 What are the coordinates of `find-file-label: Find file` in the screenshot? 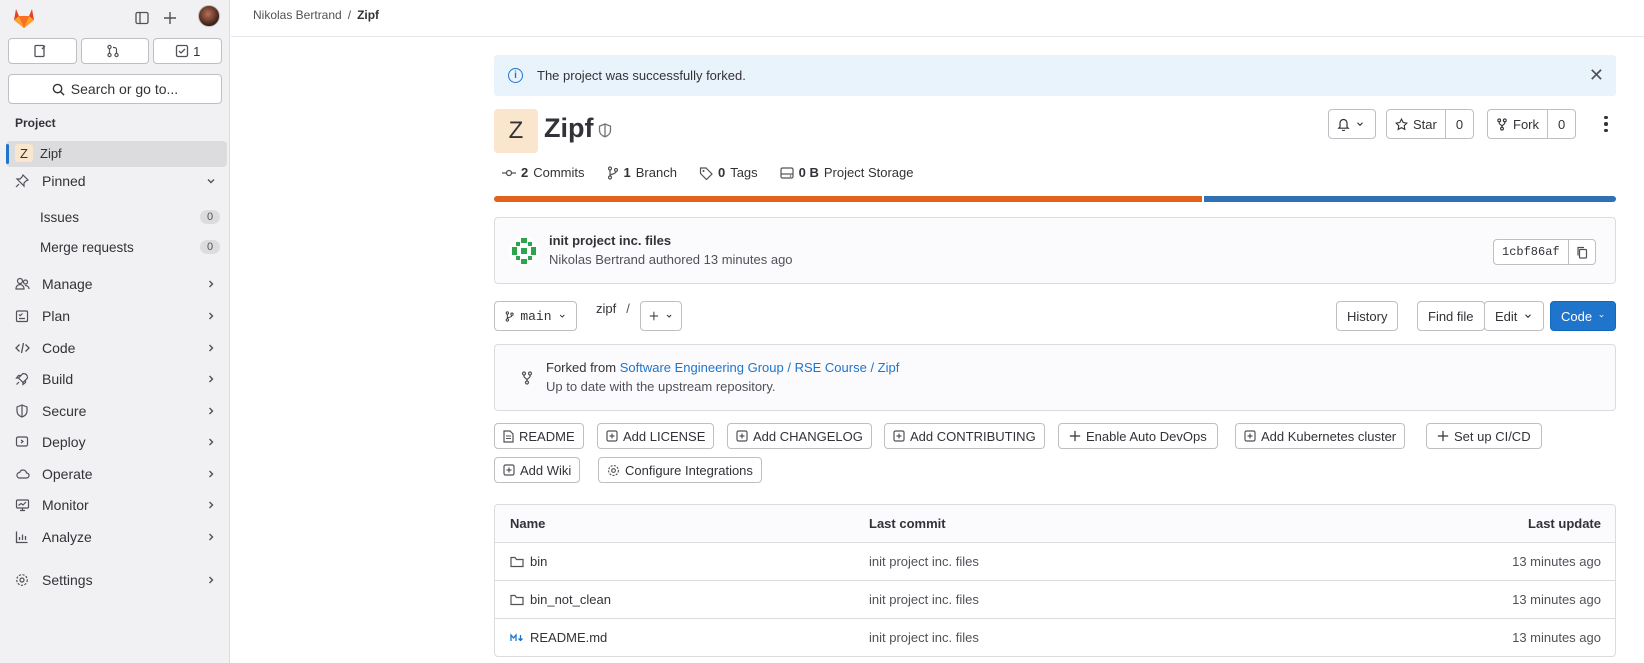 It's located at (1451, 316).